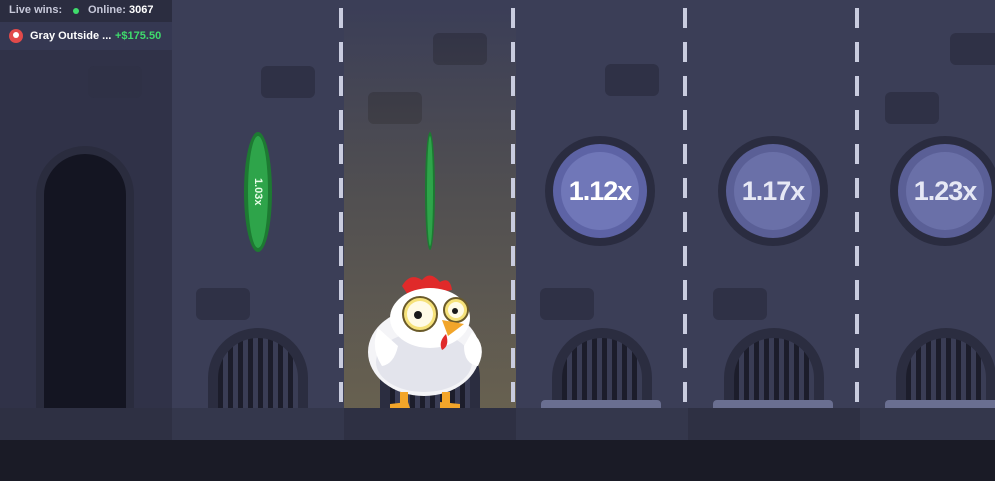 The height and width of the screenshot is (481, 995). I want to click on live-wins-label: Live wins:, so click(36, 10).